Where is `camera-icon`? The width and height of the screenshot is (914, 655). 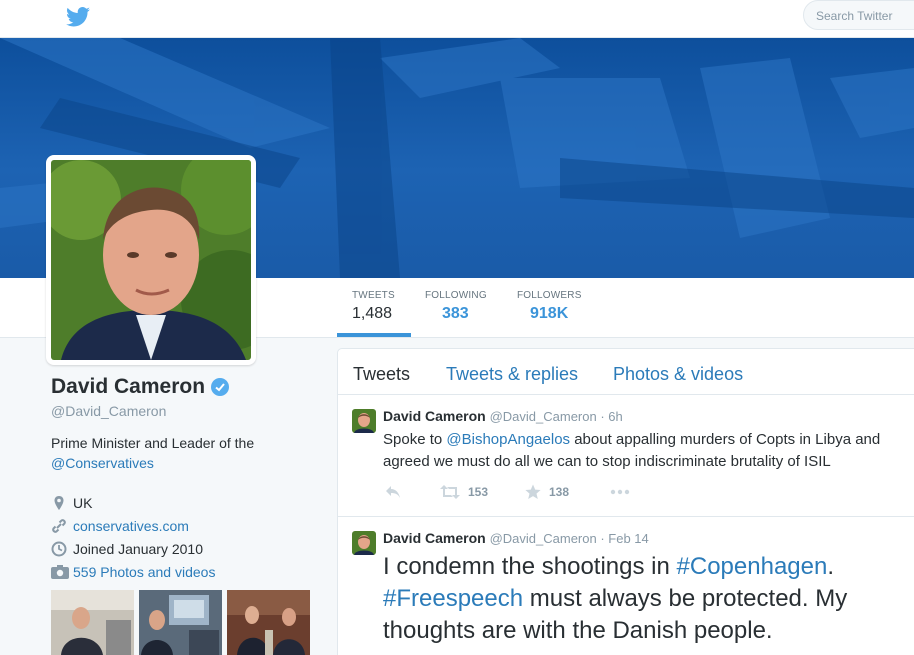 camera-icon is located at coordinates (60, 572).